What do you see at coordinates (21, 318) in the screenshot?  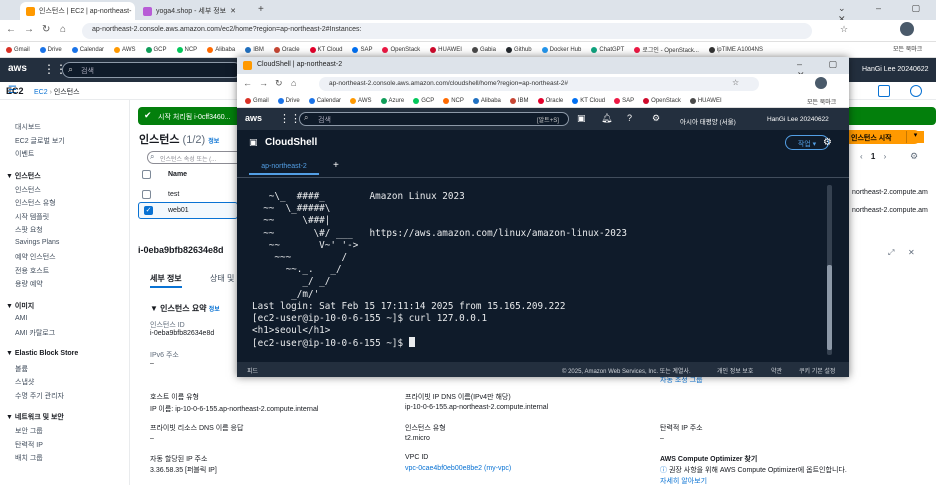 I see `sidebar-item: AMI` at bounding box center [21, 318].